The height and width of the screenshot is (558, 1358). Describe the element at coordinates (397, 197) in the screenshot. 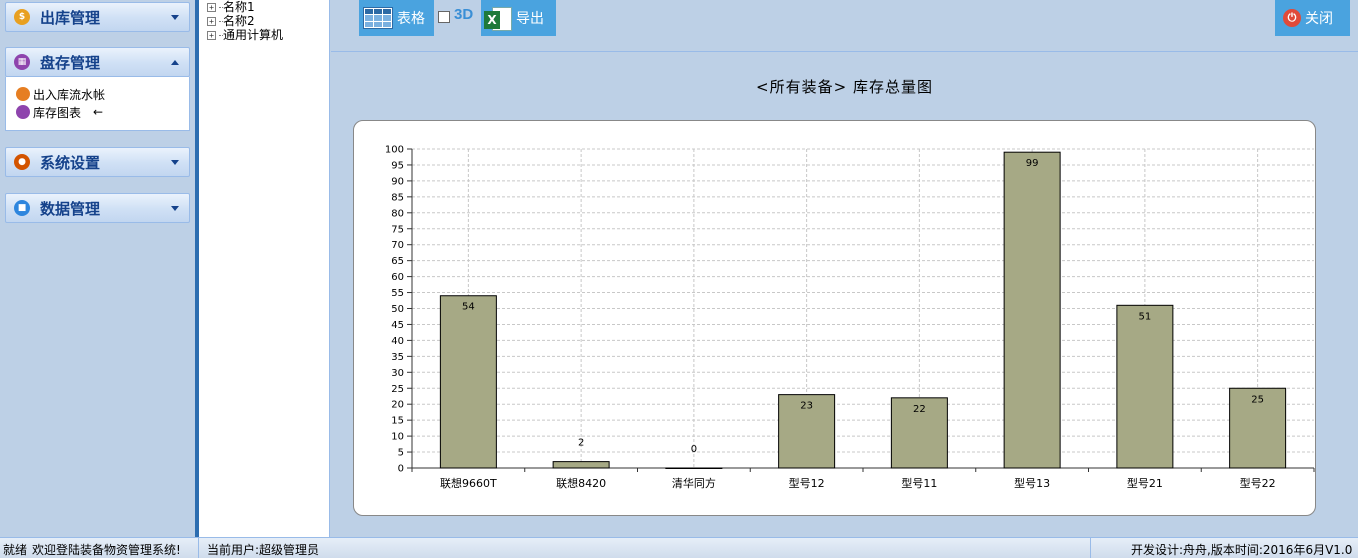

I see `y-tick-label: 85` at that location.